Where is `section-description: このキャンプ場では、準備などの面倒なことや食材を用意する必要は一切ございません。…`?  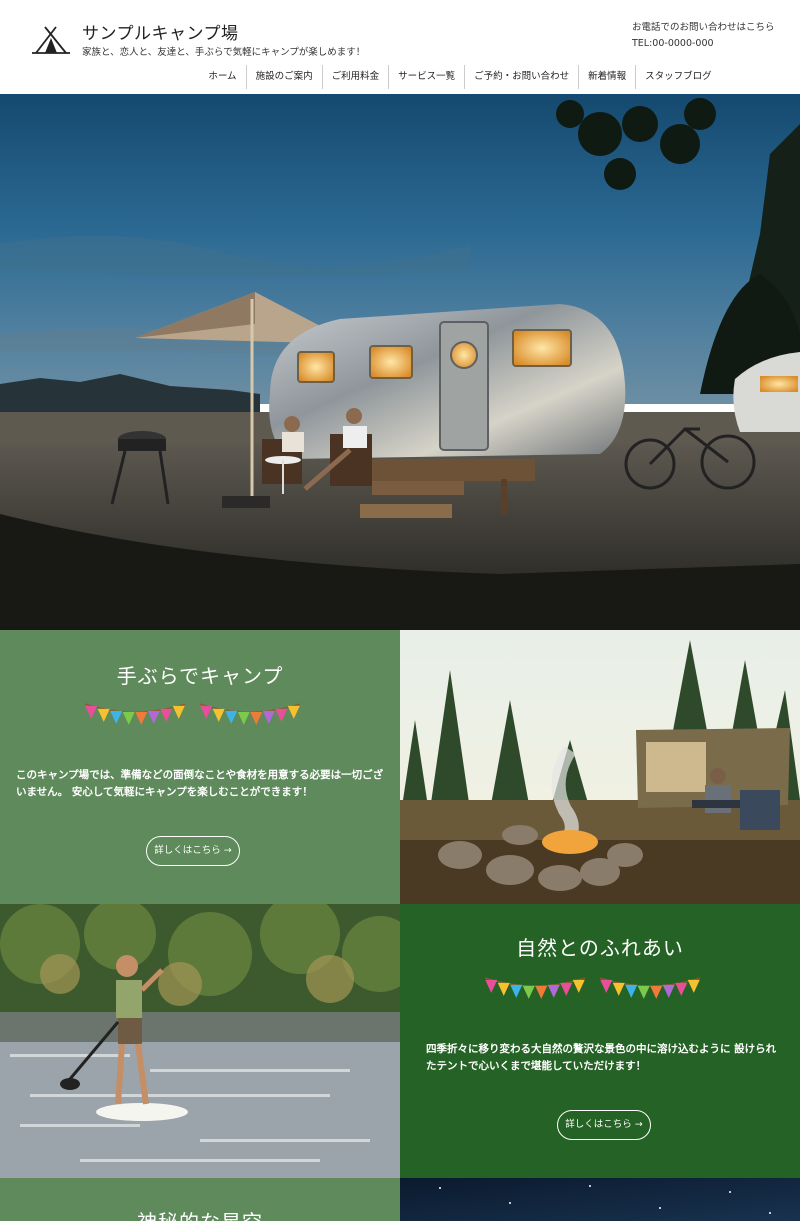 section-description: このキャンプ場では、準備などの面倒なことや食材を用意する必要は一切ございません。… is located at coordinates (200, 783).